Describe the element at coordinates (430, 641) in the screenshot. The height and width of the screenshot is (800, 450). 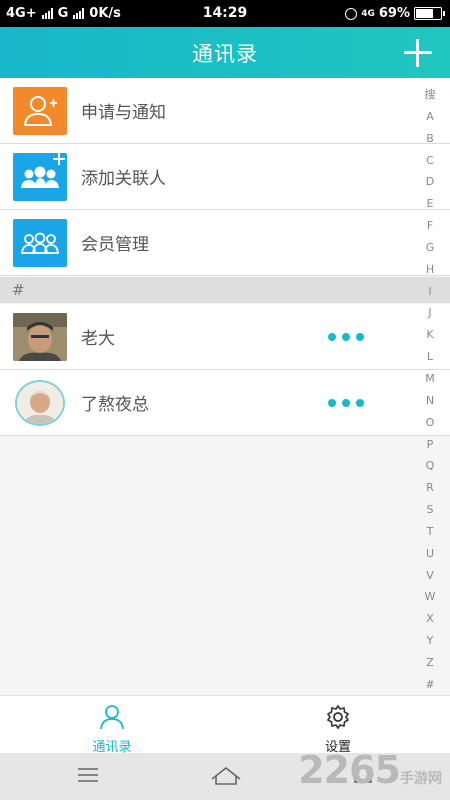
I see `index-letter: Y` at that location.